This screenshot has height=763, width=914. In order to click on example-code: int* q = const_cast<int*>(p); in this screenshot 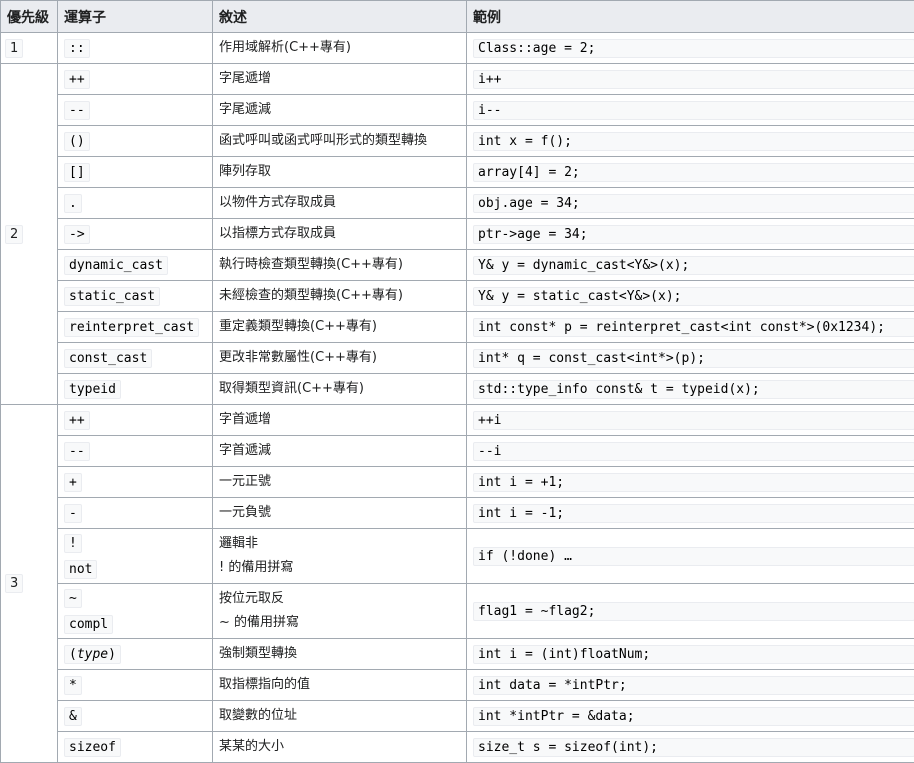, I will do `click(693, 358)`.